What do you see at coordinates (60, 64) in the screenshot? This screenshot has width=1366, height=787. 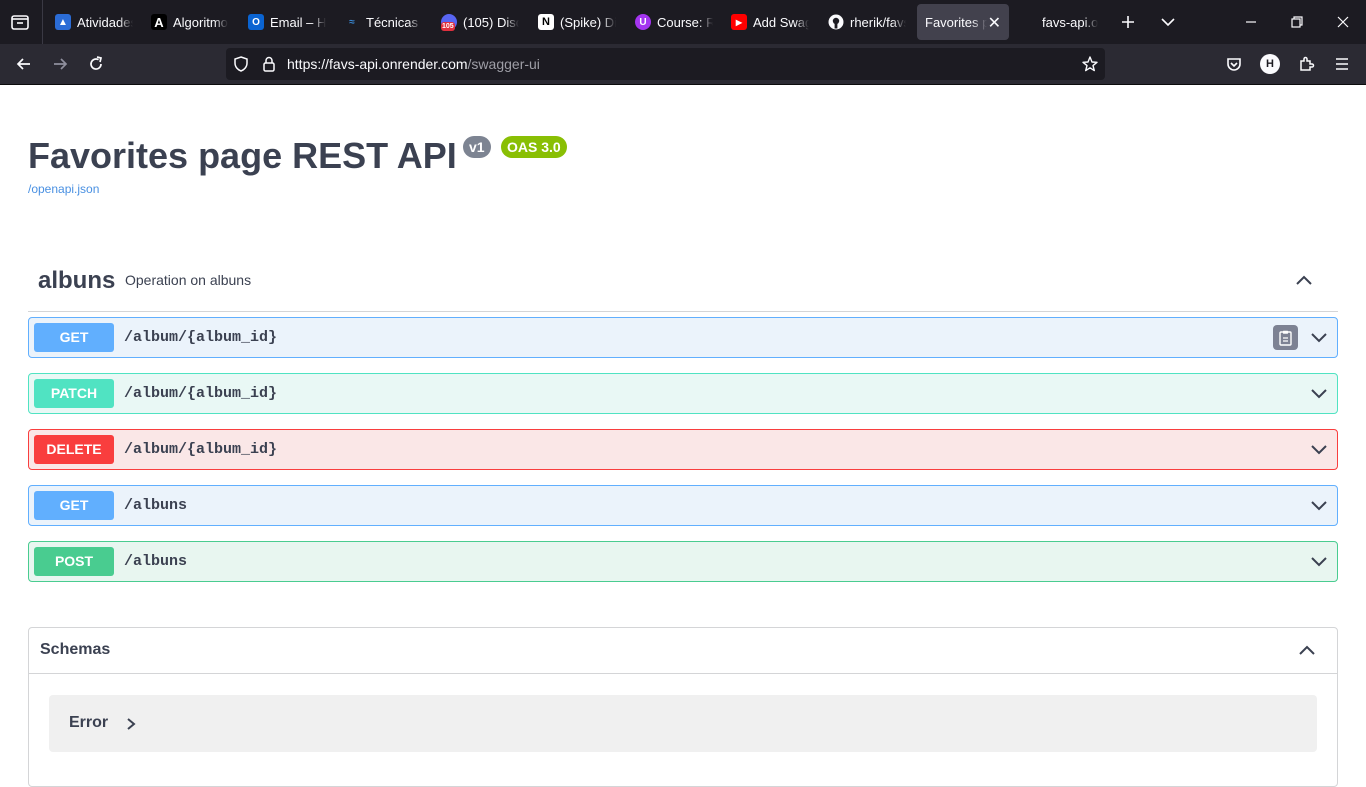 I see `forward-icon` at bounding box center [60, 64].